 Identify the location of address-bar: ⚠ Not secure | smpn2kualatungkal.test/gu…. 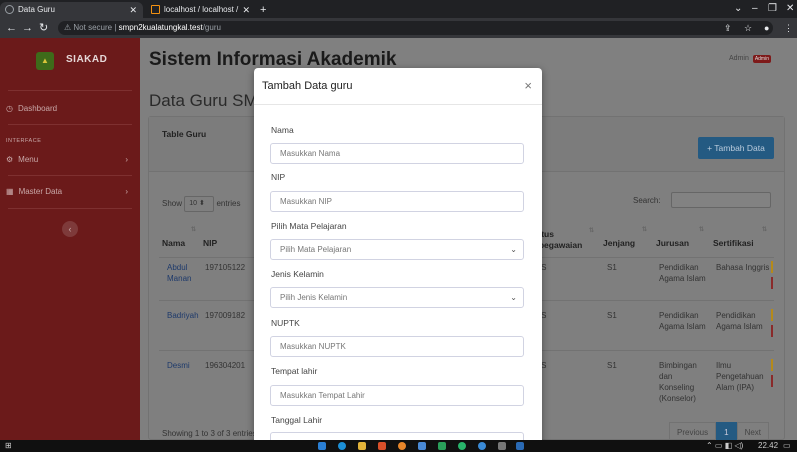
(415, 28).